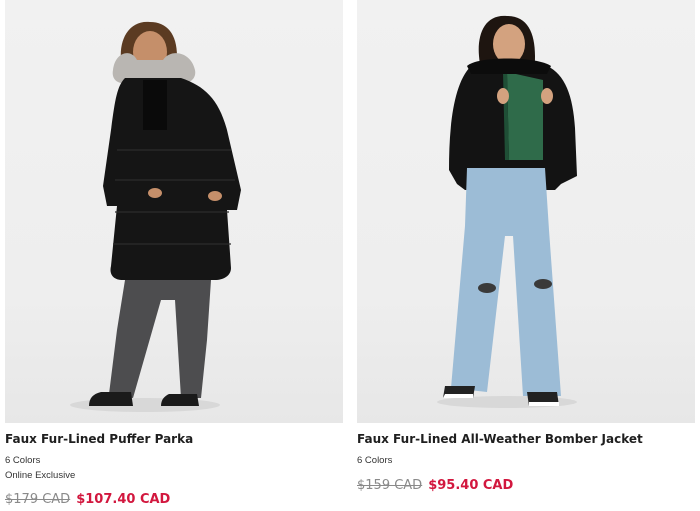 The image size is (700, 511). Describe the element at coordinates (38, 499) in the screenshot. I see `original-price: $179 CAD` at that location.